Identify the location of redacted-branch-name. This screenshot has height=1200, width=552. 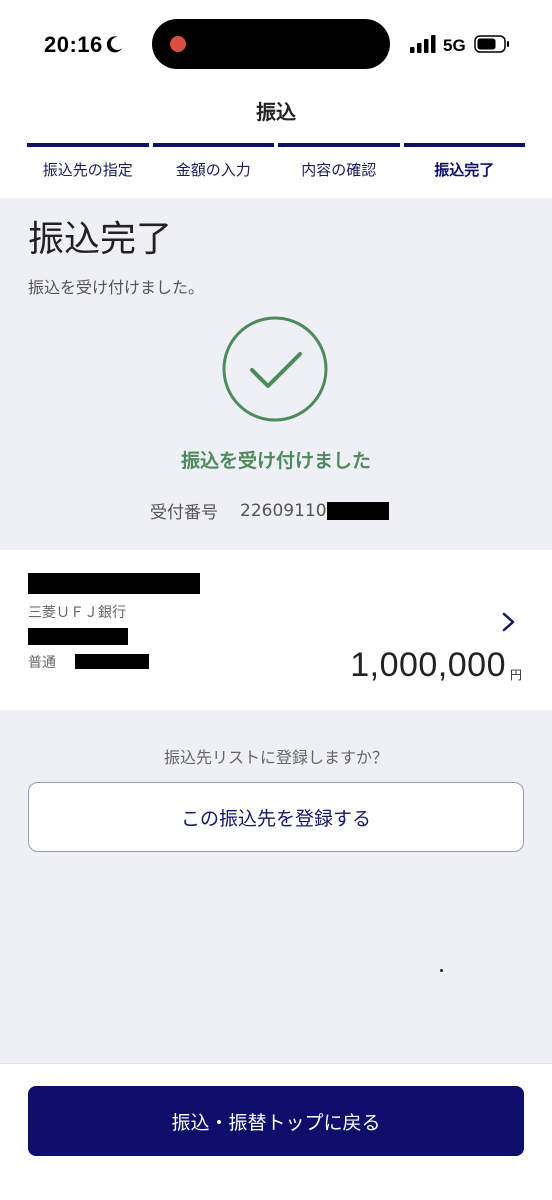
(78, 636).